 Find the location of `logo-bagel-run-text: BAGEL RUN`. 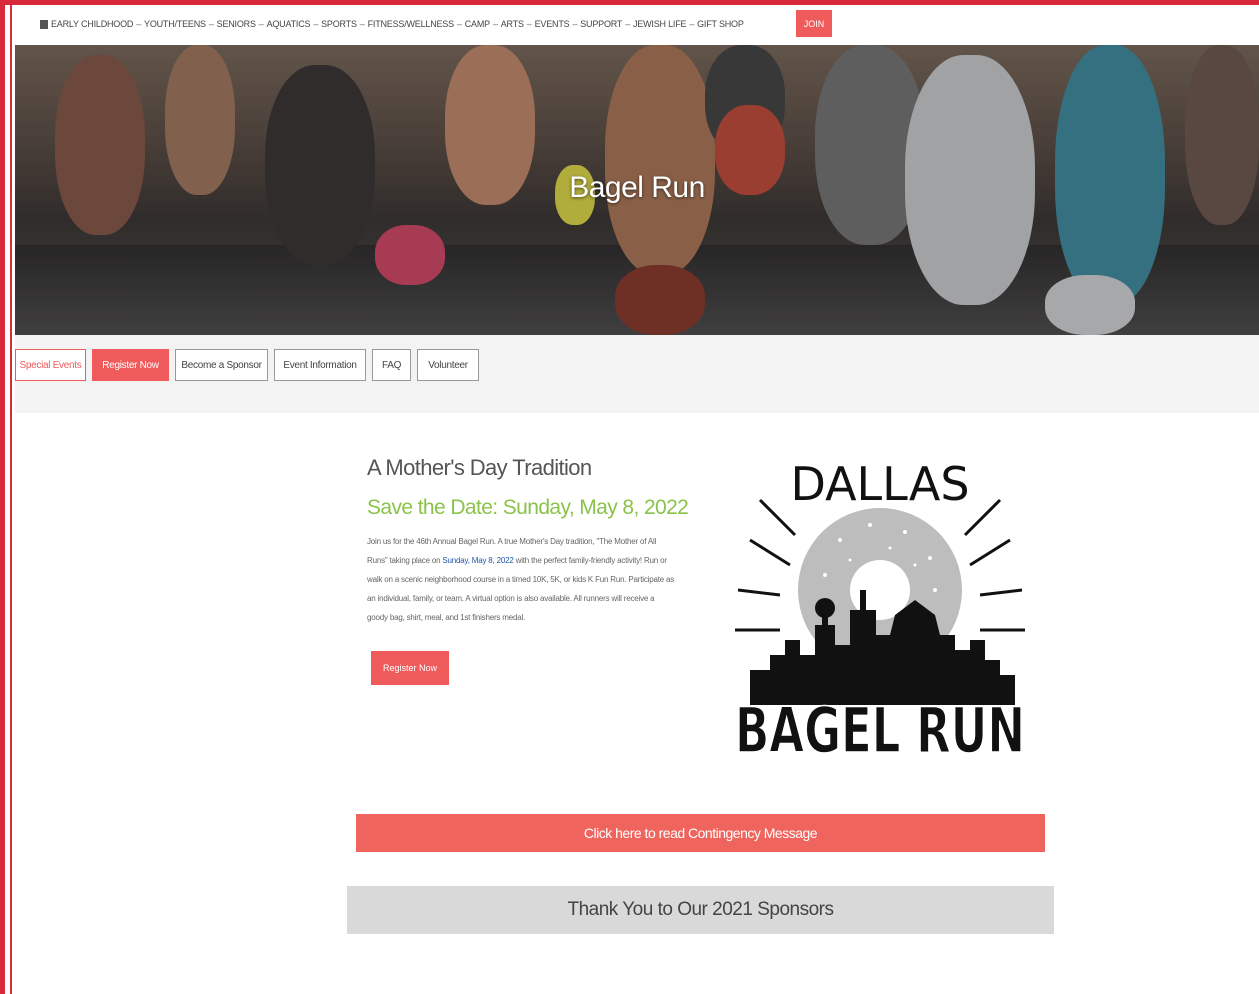

logo-bagel-run-text: BAGEL RUN is located at coordinates (880, 730).